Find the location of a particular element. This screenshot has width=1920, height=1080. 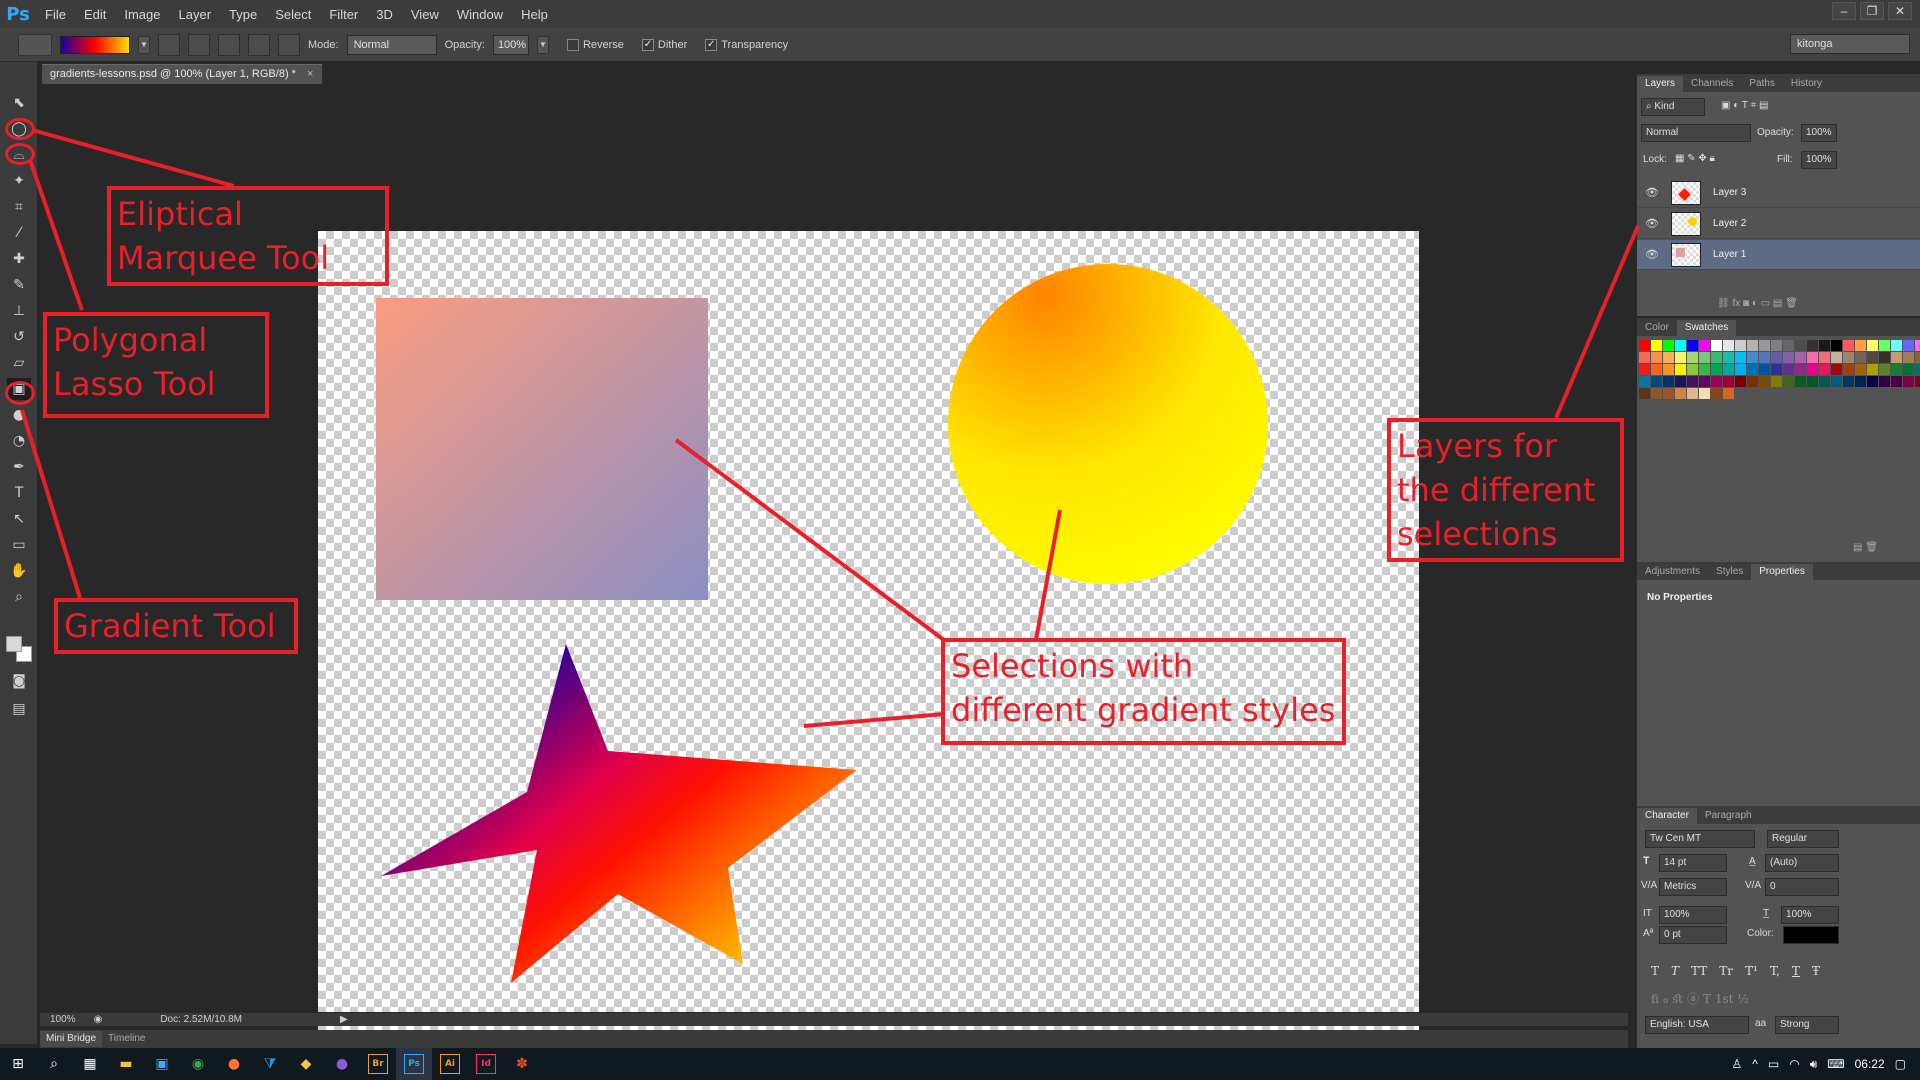

brush-tool-icon: ✎ is located at coordinates (19, 285).